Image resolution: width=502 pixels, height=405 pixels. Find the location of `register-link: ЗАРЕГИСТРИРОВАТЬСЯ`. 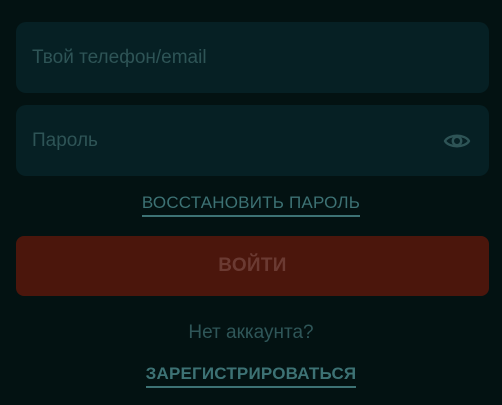

register-link: ЗАРЕГИСТРИРОВАТЬСЯ is located at coordinates (251, 376).